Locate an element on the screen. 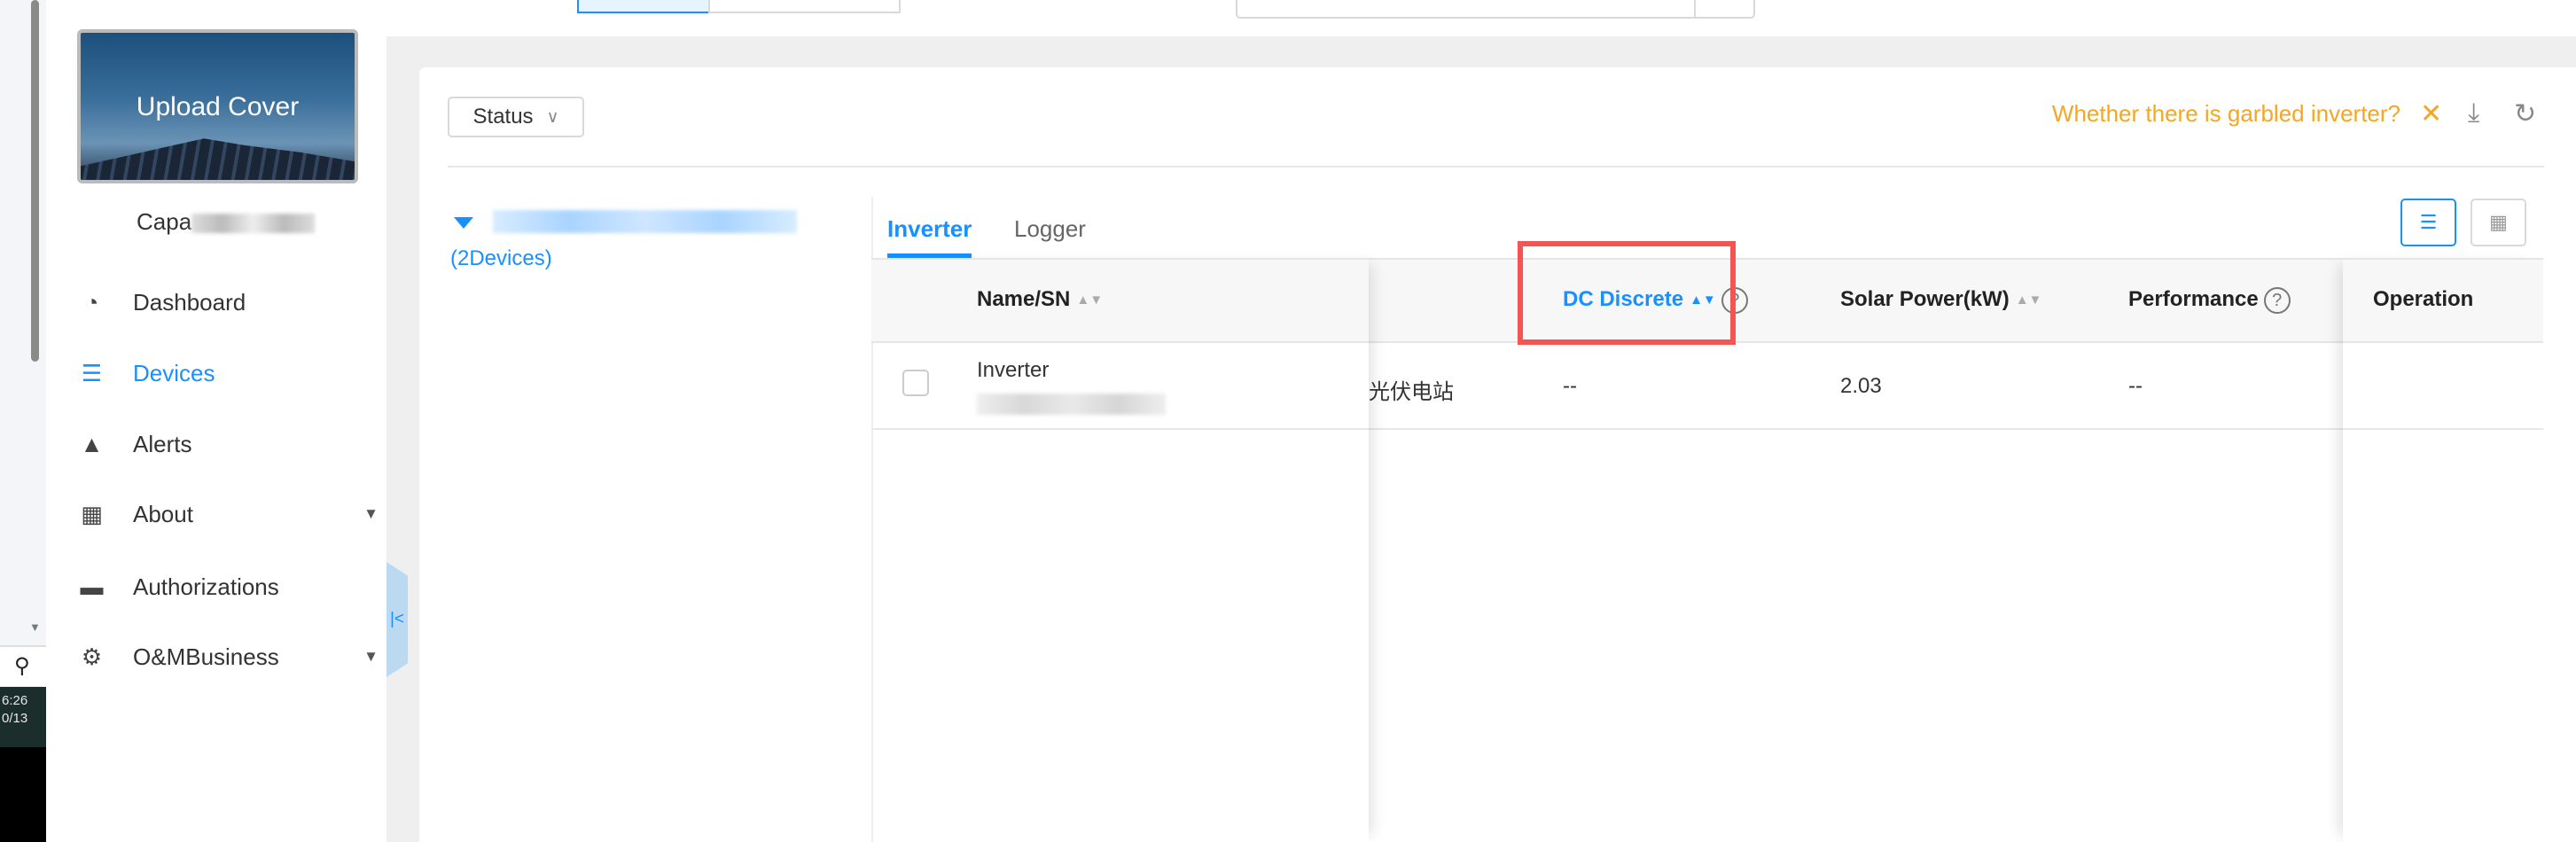  download-icon: ⤓ is located at coordinates (2473, 113).